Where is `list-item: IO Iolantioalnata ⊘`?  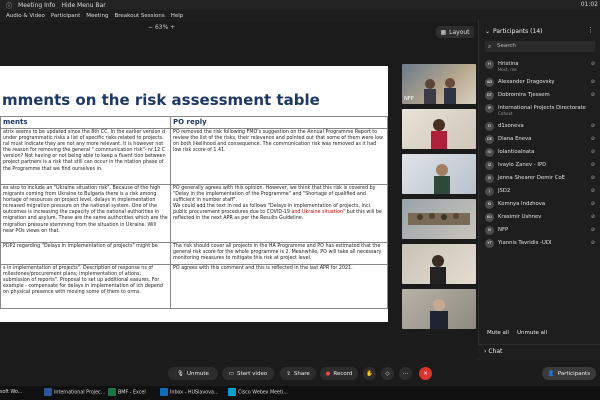
list-item: IO Iolantioalnata ⊘ is located at coordinates (541, 152).